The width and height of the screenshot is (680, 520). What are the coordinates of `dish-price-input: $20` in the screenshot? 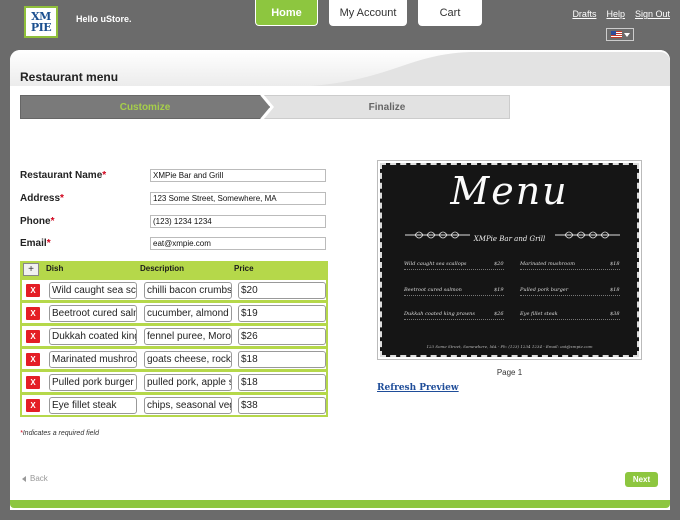 It's located at (282, 290).